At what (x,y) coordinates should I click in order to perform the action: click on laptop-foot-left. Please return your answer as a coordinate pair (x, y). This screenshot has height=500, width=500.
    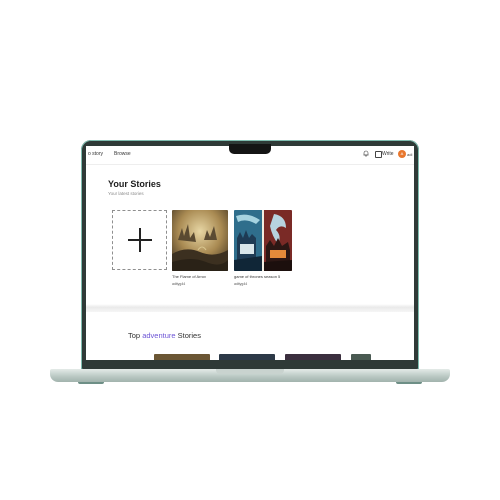
    Looking at the image, I should click on (91, 383).